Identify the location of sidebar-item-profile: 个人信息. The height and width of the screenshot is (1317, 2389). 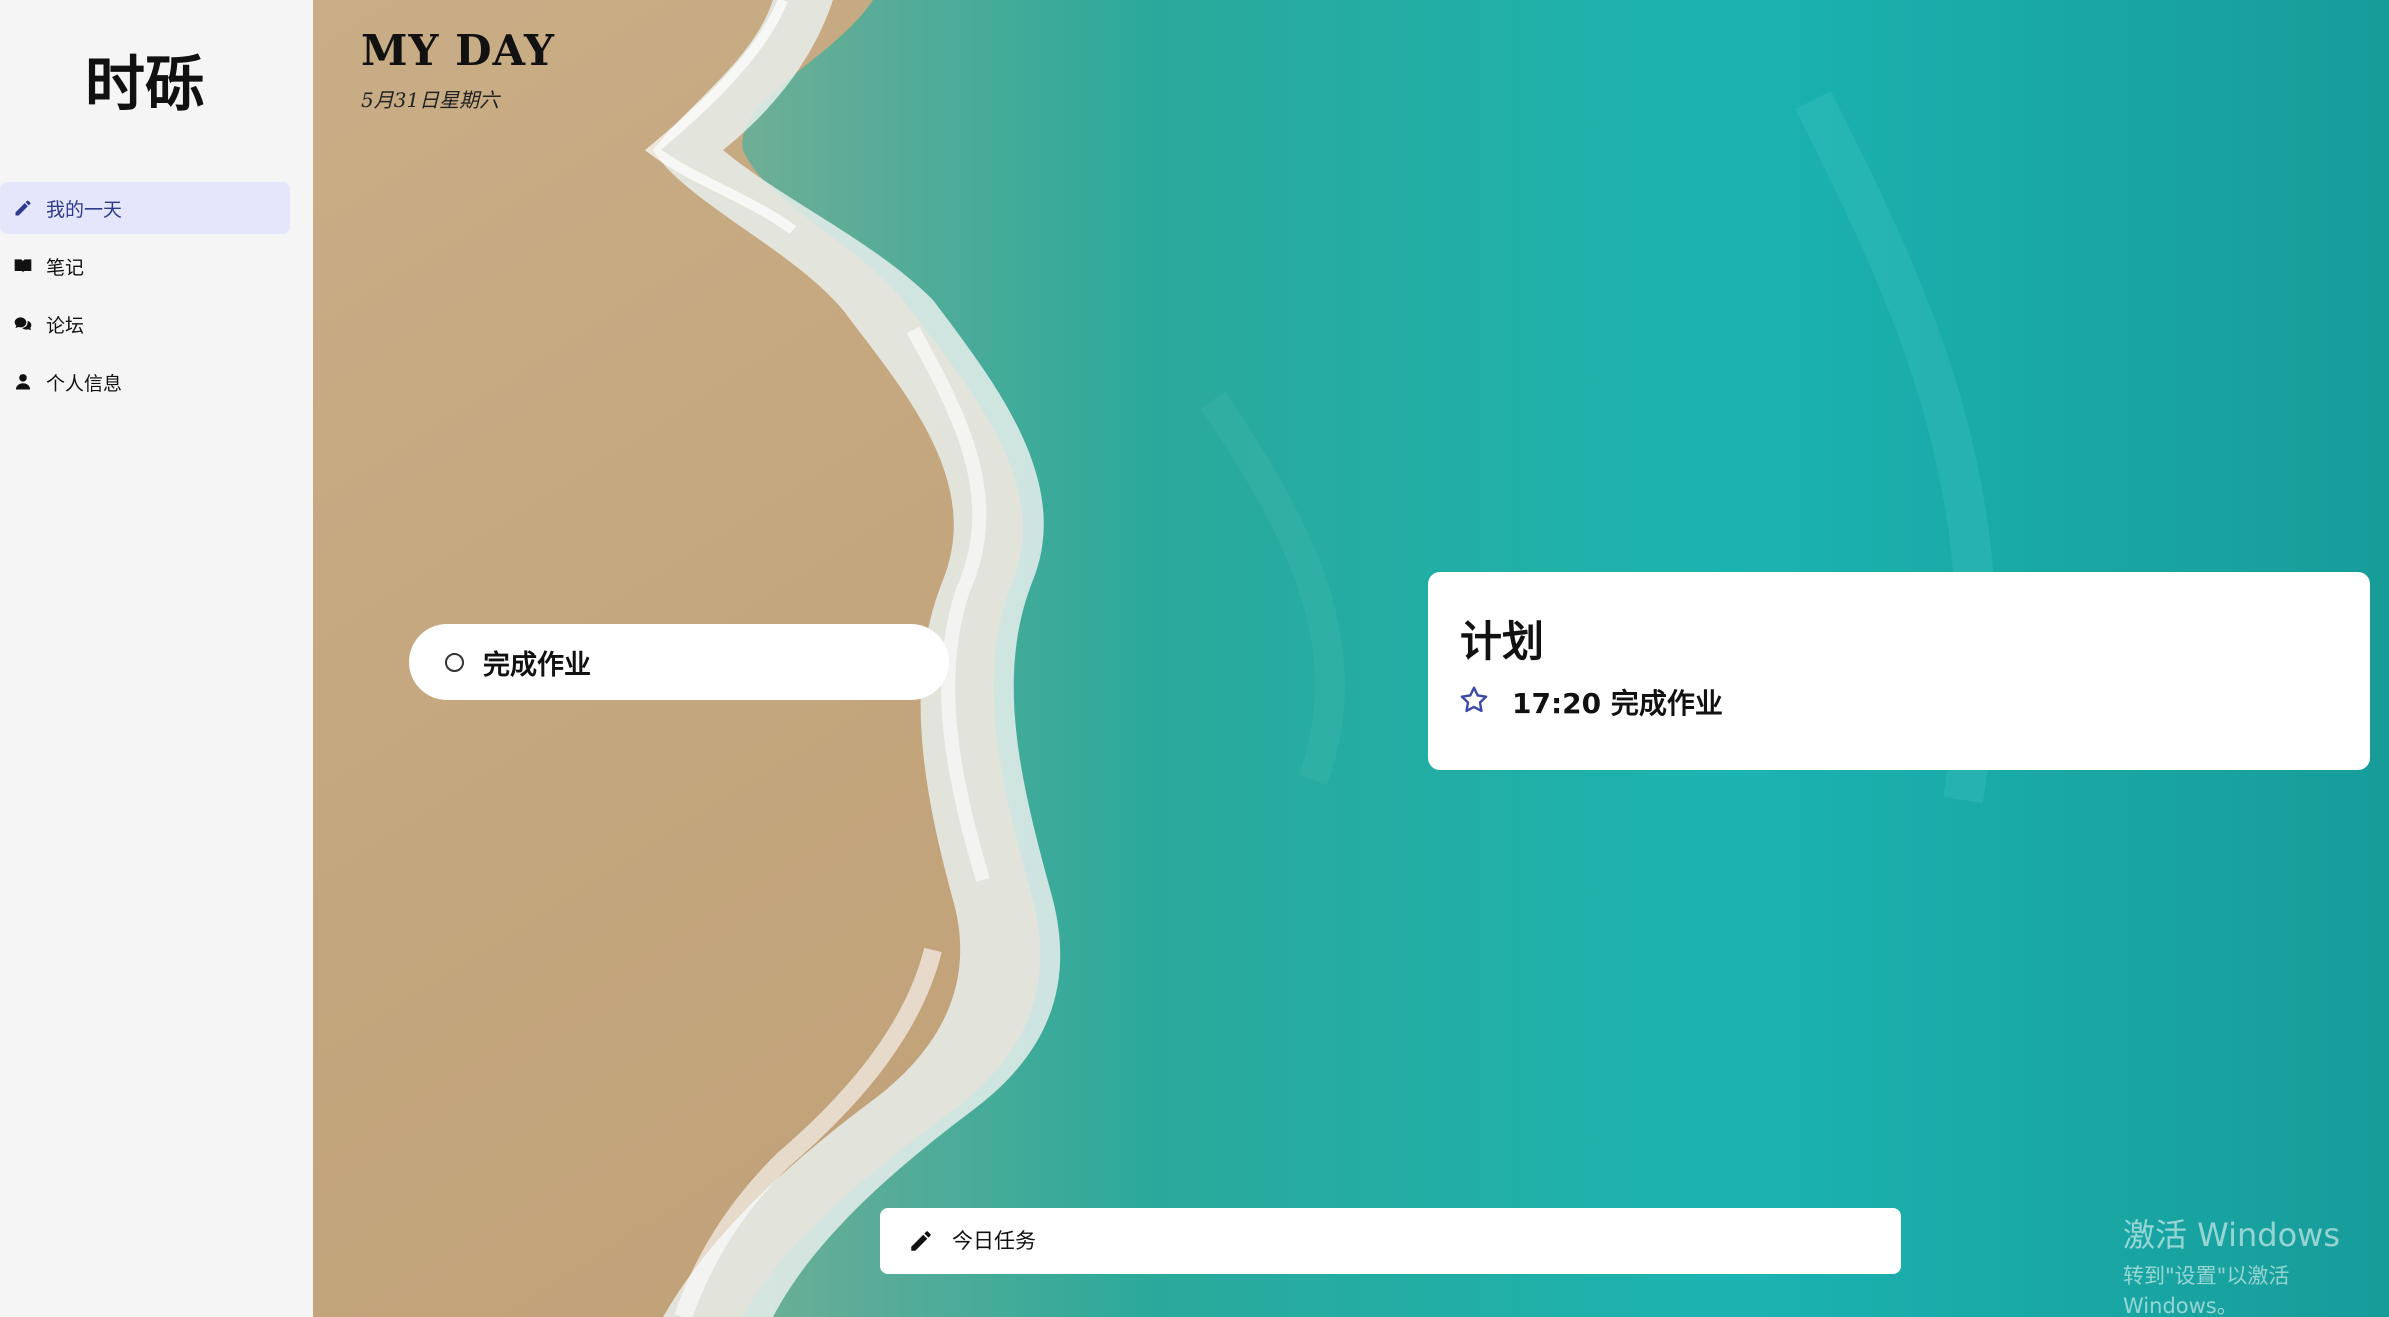
(145, 382).